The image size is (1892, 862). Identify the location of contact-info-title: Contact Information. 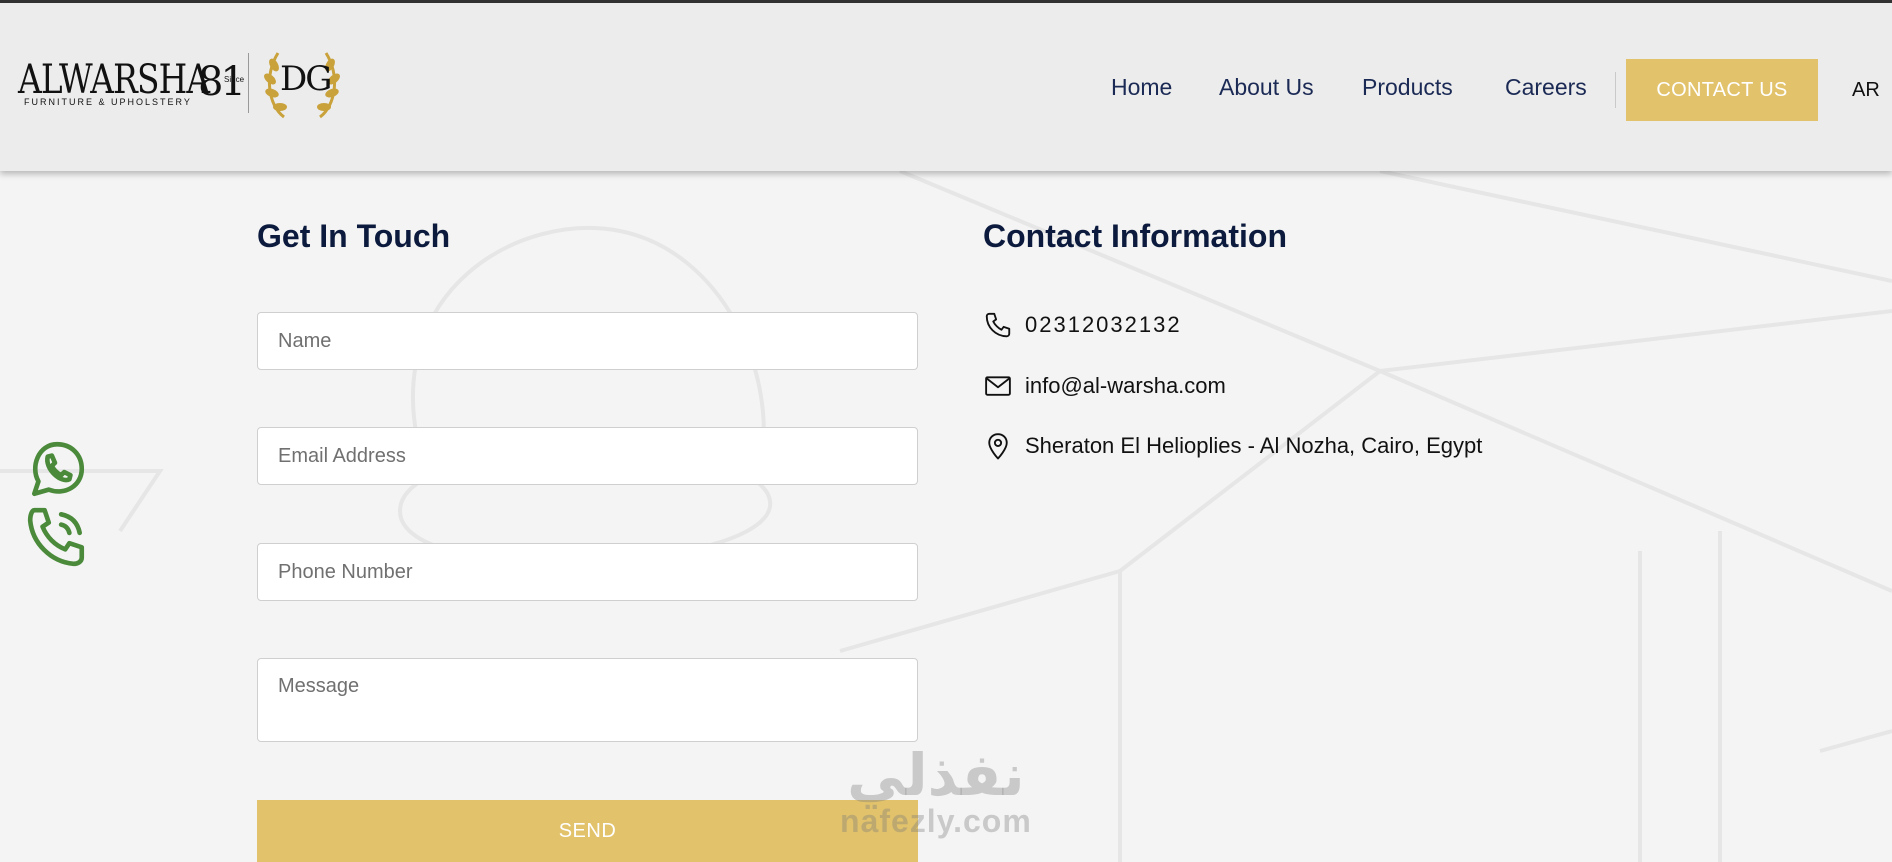
(1135, 236).